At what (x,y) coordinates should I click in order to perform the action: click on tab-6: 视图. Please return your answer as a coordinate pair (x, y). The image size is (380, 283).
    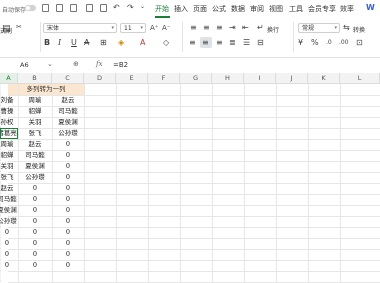
    Looking at the image, I should click on (276, 9).